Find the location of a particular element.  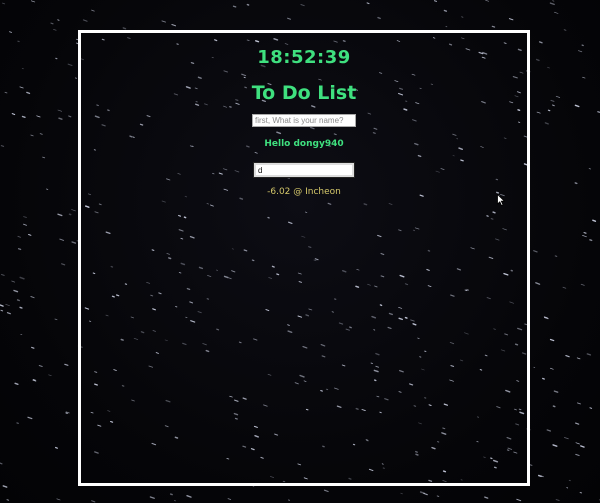

weather-text: -6.02 @ Incheon is located at coordinates (304, 192).